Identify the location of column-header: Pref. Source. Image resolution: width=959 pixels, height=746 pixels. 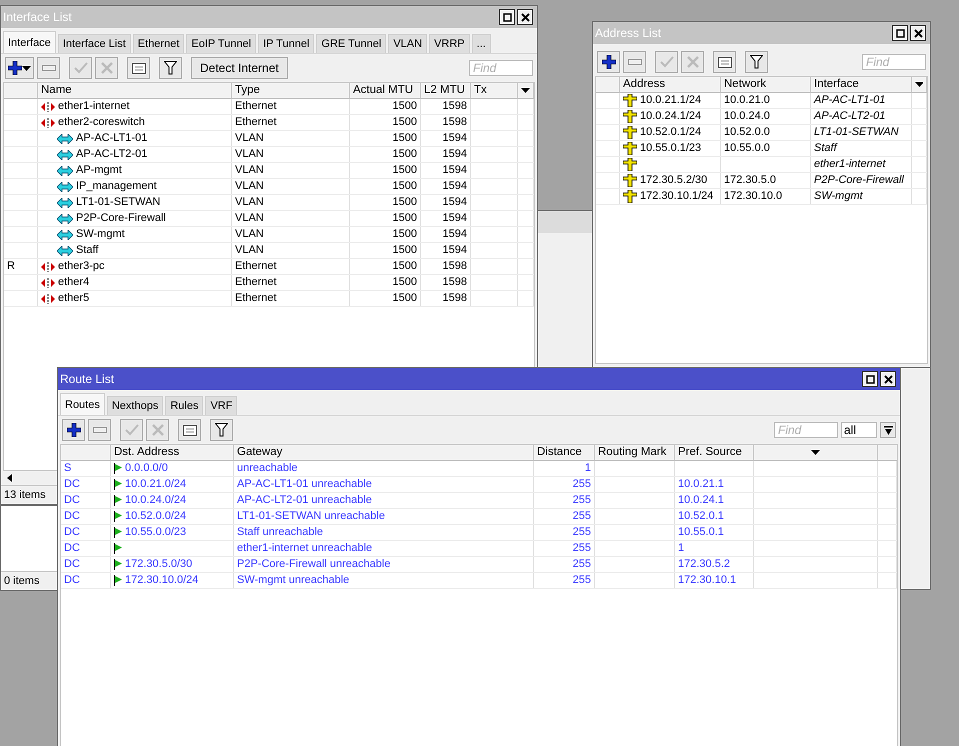
(714, 452).